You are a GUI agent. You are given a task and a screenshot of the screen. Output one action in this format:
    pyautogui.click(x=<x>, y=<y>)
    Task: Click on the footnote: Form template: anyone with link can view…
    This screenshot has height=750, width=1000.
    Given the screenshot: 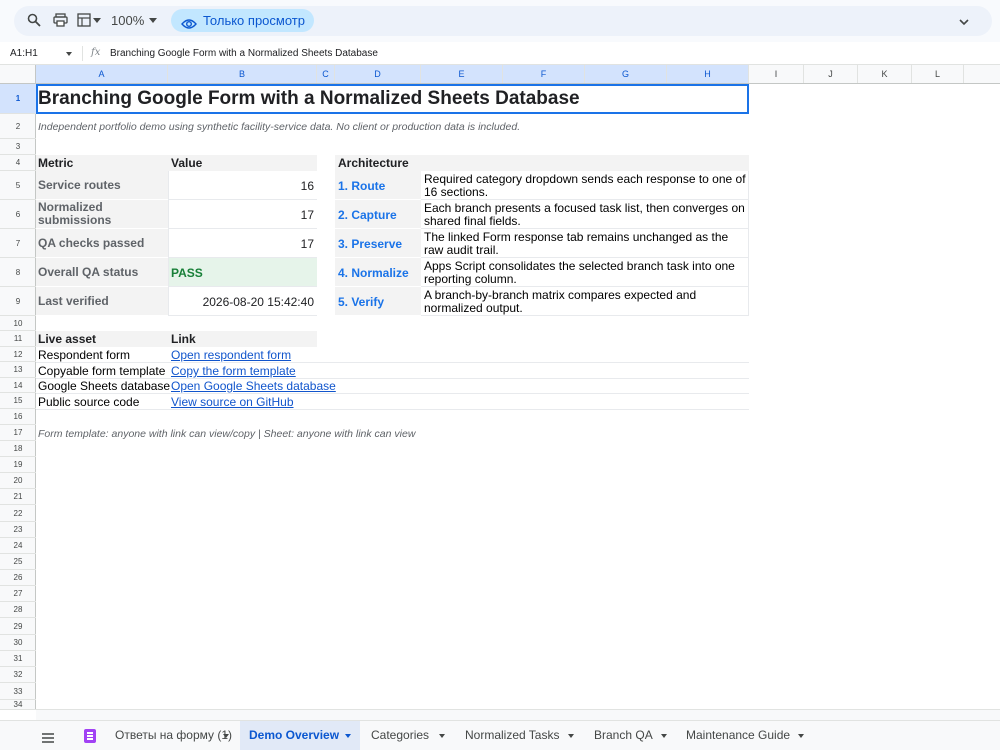 What is the action you would take?
    pyautogui.click(x=227, y=434)
    